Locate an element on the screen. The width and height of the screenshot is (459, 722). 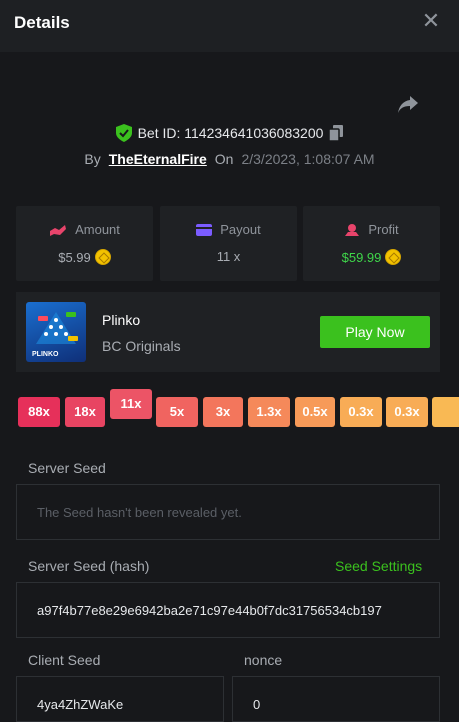
username-link: TheEternalFire is located at coordinates (158, 159).